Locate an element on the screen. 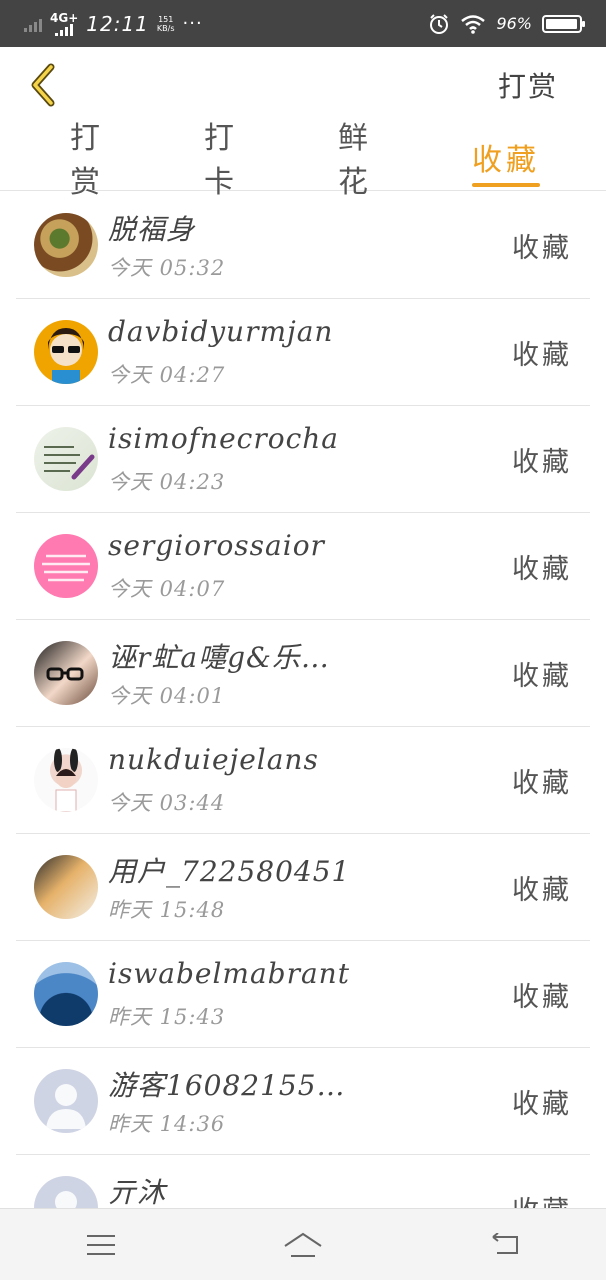  menu-icon is located at coordinates (101, 1244).